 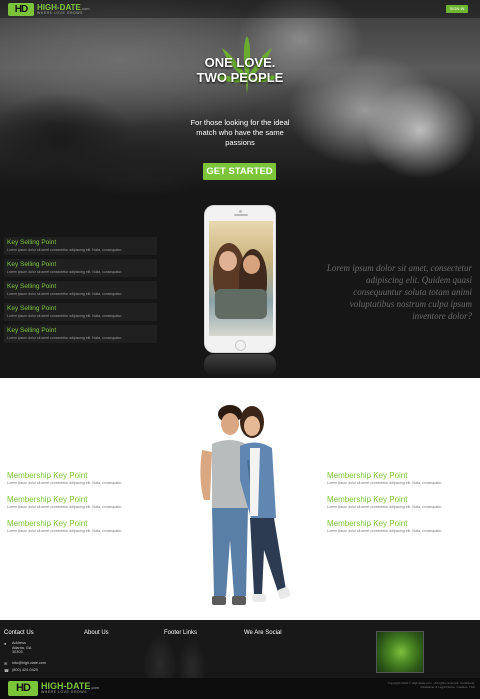 I want to click on phone-icon: ☎, so click(x=6, y=670).